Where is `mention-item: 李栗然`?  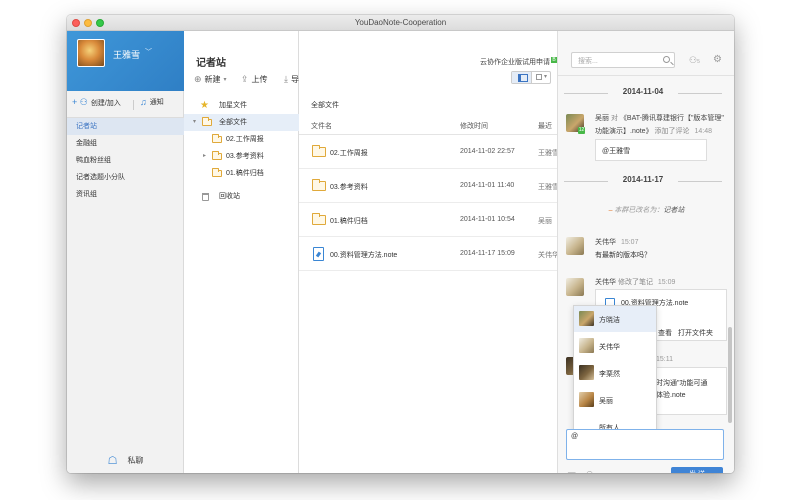 mention-item: 李栗然 is located at coordinates (615, 373).